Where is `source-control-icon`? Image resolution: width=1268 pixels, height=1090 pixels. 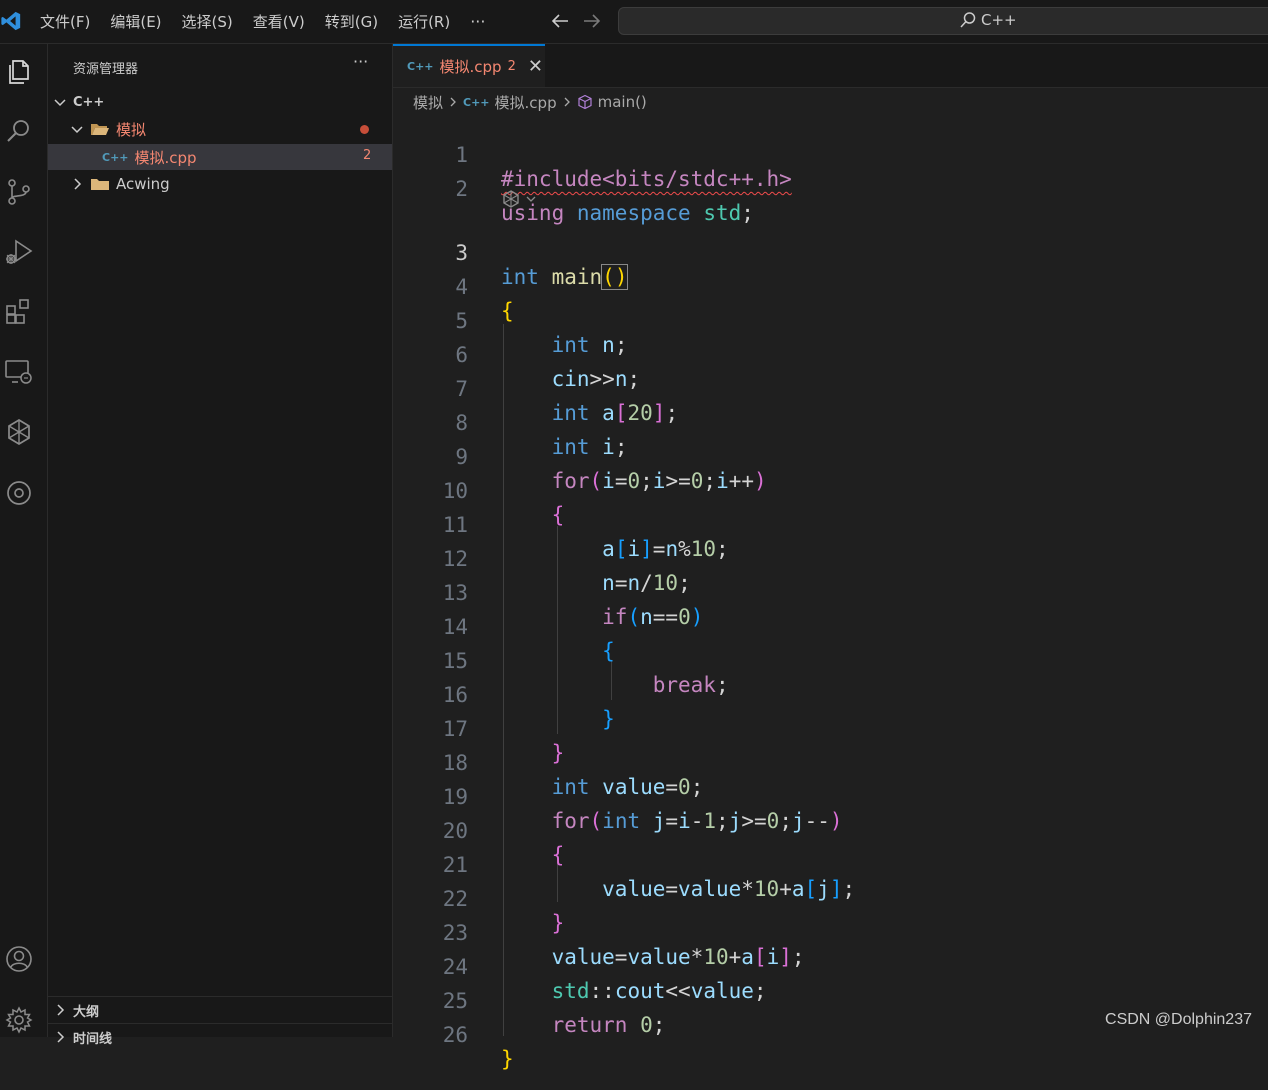
source-control-icon is located at coordinates (19, 192).